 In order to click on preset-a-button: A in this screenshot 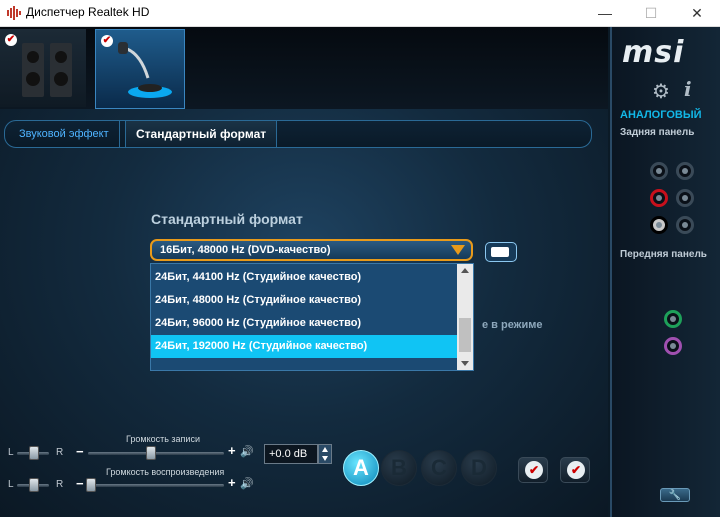, I will do `click(361, 468)`.